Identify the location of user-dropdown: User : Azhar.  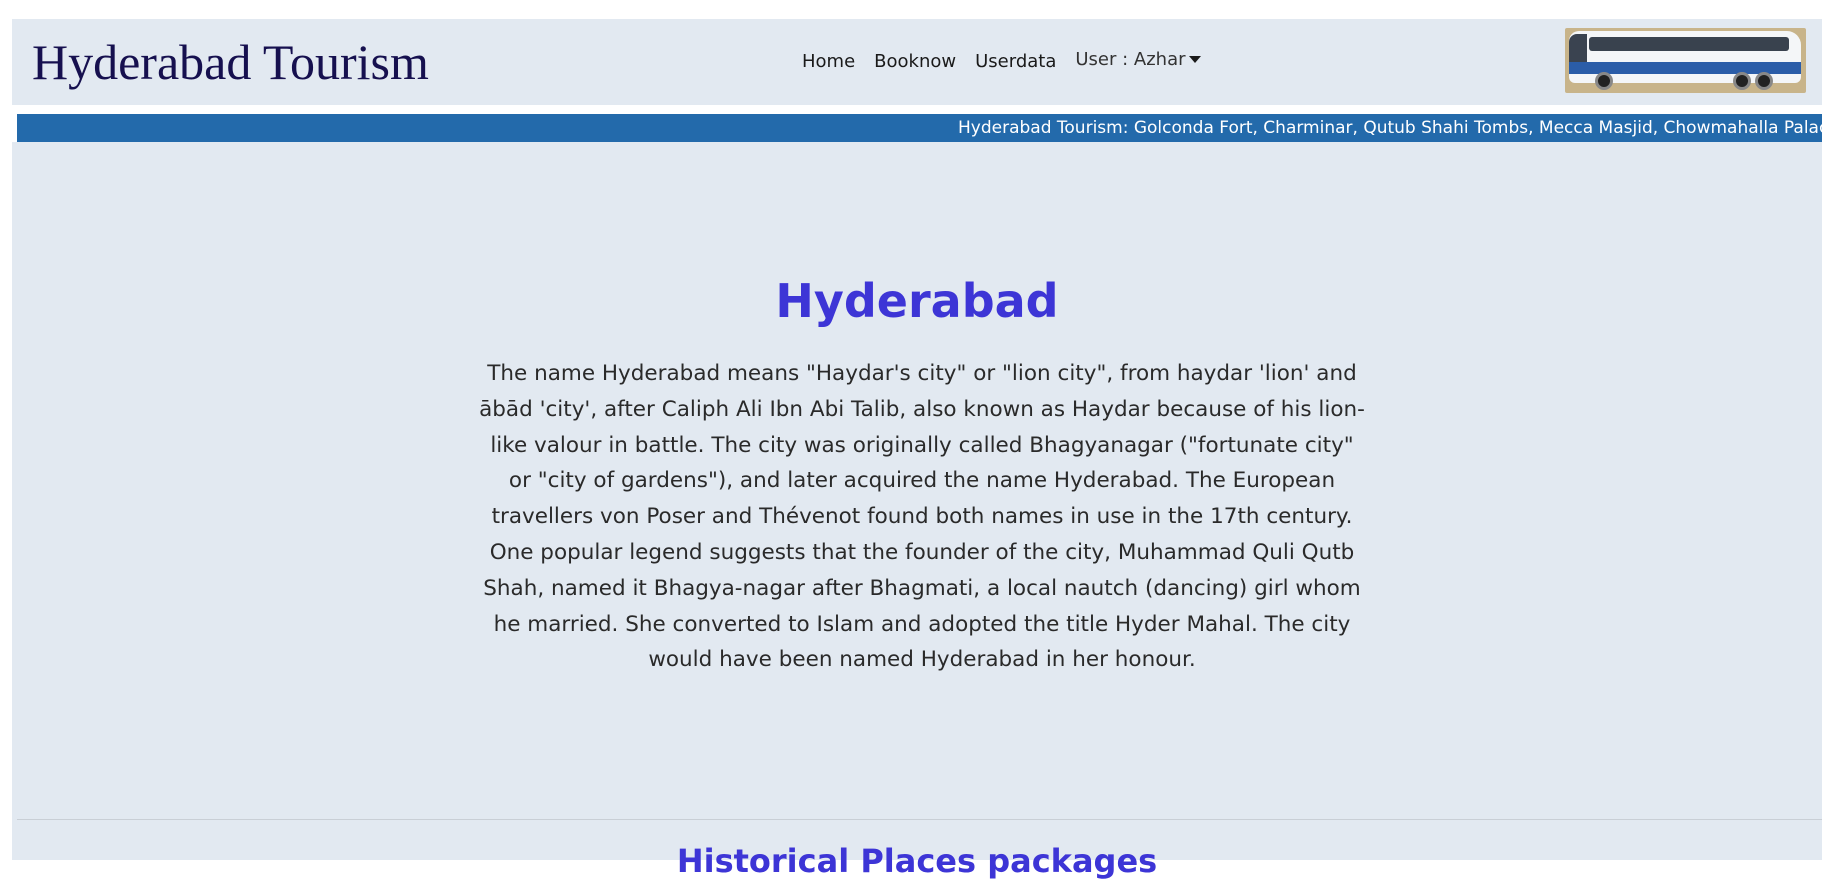
(1138, 59).